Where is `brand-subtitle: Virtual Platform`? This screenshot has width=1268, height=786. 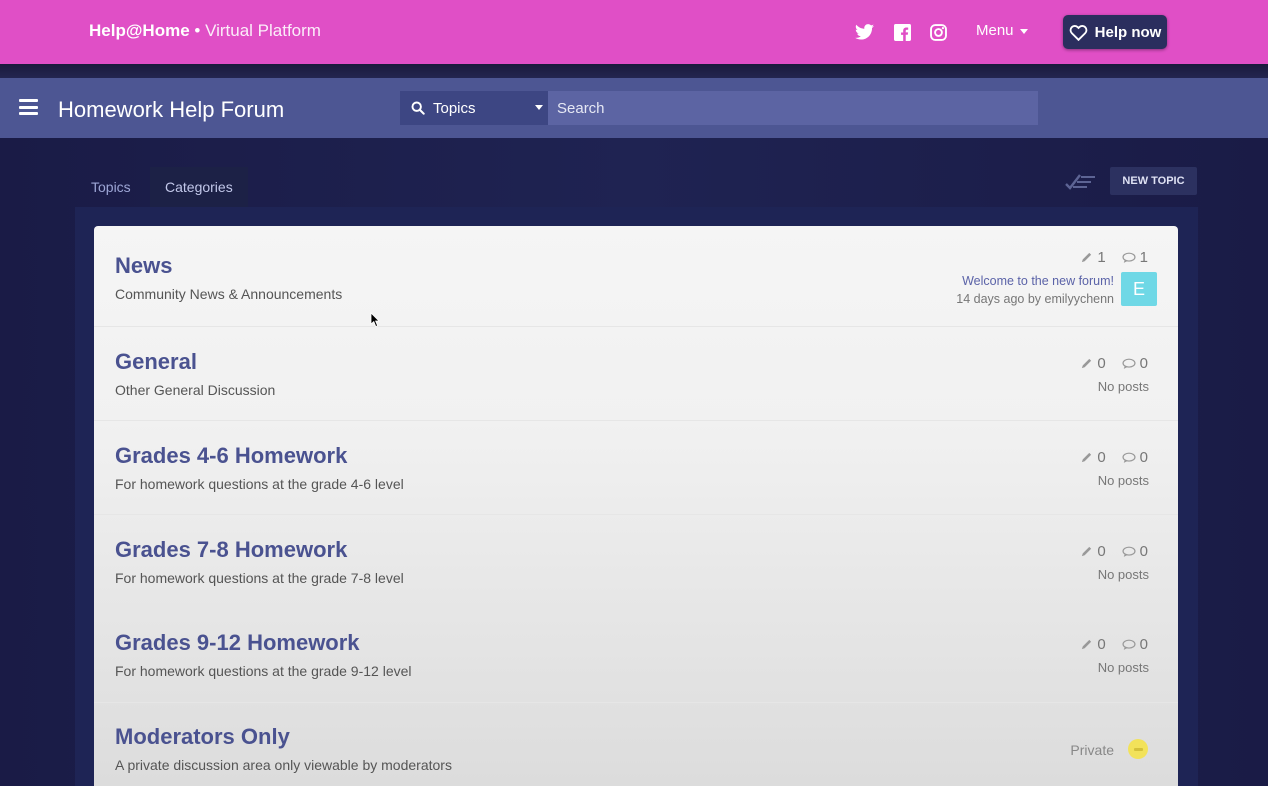 brand-subtitle: Virtual Platform is located at coordinates (263, 30).